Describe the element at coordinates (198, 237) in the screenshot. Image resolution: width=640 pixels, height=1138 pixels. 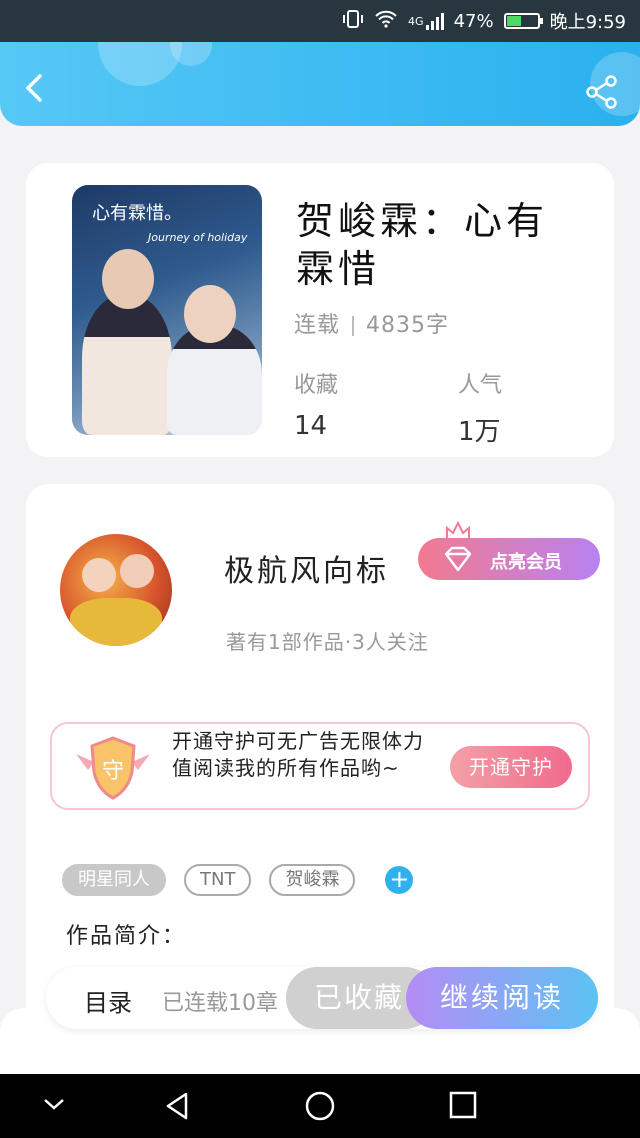
I see `cover-subtitle: Journey of holiday` at that location.